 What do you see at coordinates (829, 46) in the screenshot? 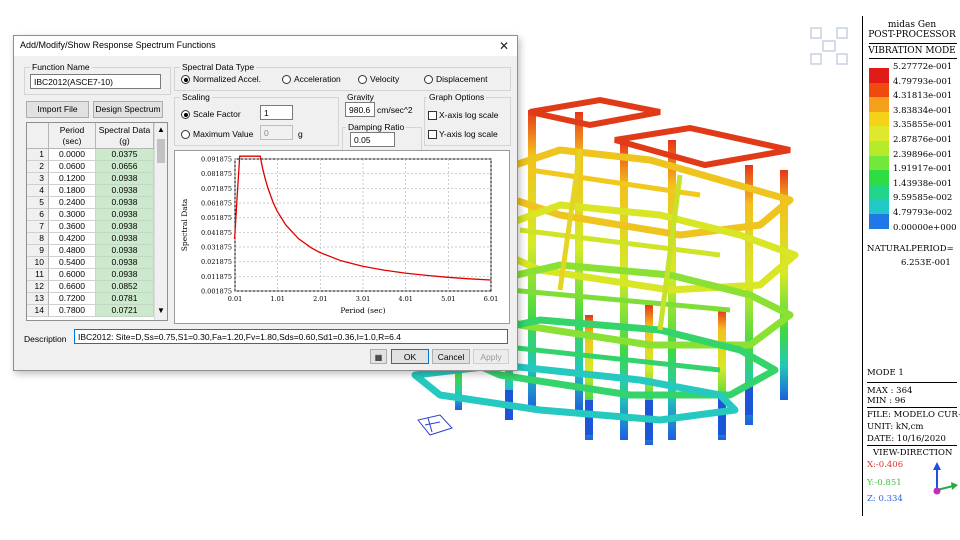
I see `view-cube-icon` at bounding box center [829, 46].